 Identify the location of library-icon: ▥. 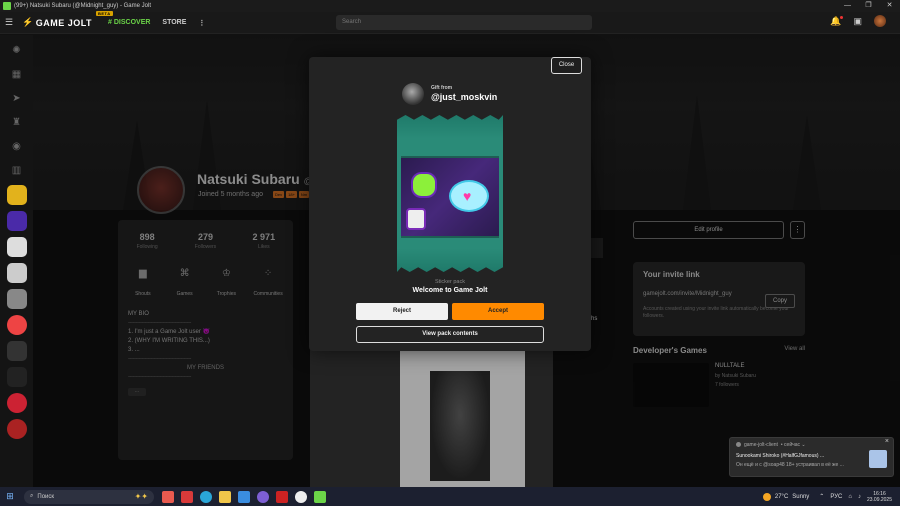
(17, 170).